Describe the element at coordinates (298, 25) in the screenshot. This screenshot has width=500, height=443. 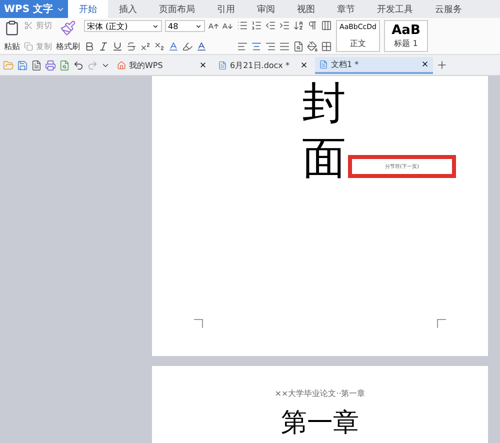
I see `sort-icon` at that location.